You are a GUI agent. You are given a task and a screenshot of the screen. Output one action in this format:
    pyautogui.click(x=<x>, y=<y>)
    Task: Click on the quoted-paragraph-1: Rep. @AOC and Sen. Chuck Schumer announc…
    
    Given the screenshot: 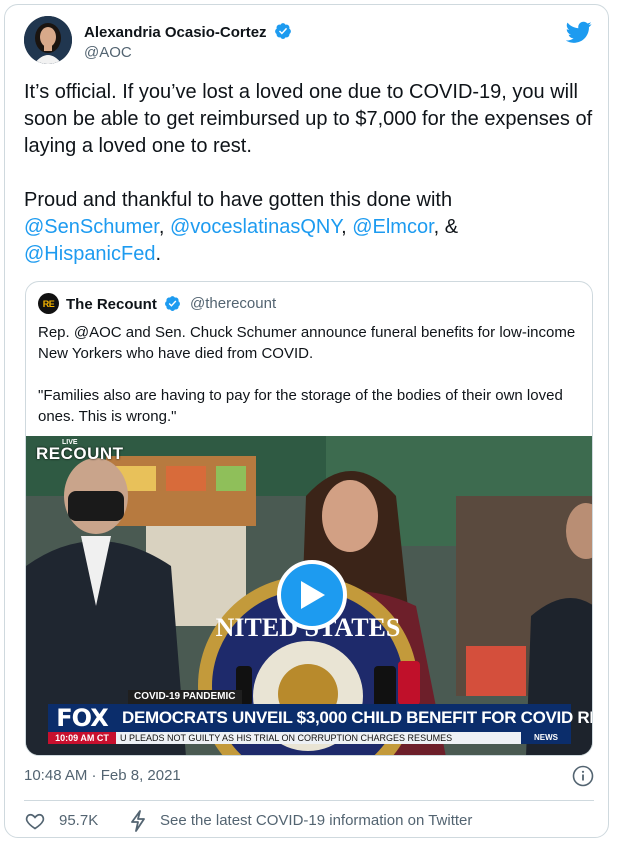 What is the action you would take?
    pyautogui.click(x=307, y=343)
    